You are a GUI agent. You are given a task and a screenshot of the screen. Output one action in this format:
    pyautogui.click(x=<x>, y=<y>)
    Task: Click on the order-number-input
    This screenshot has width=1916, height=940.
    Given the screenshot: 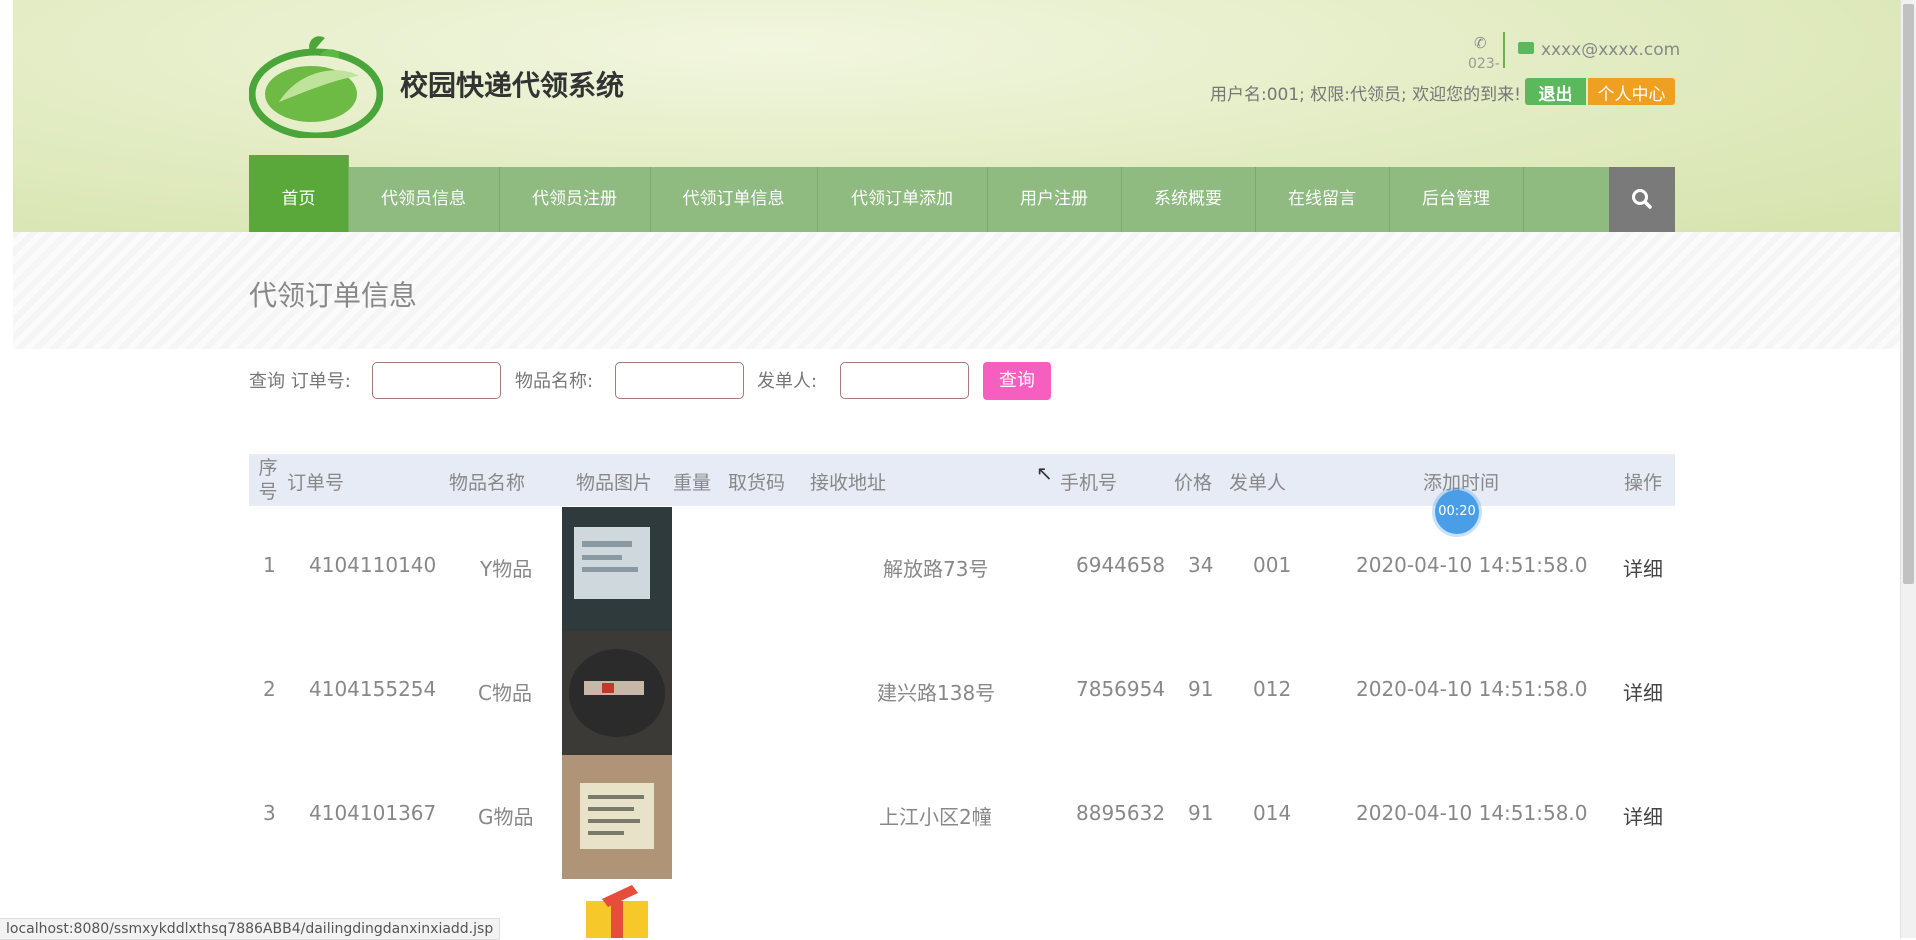 What is the action you would take?
    pyautogui.click(x=436, y=380)
    